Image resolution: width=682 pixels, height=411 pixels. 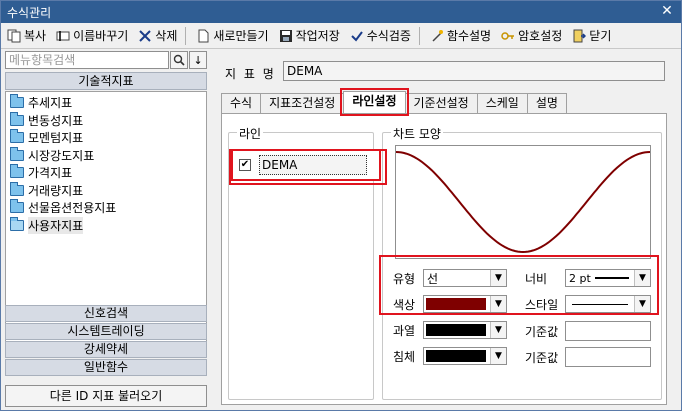 What do you see at coordinates (456, 330) in the screenshot?
I see `overbought-color-swatch` at bounding box center [456, 330].